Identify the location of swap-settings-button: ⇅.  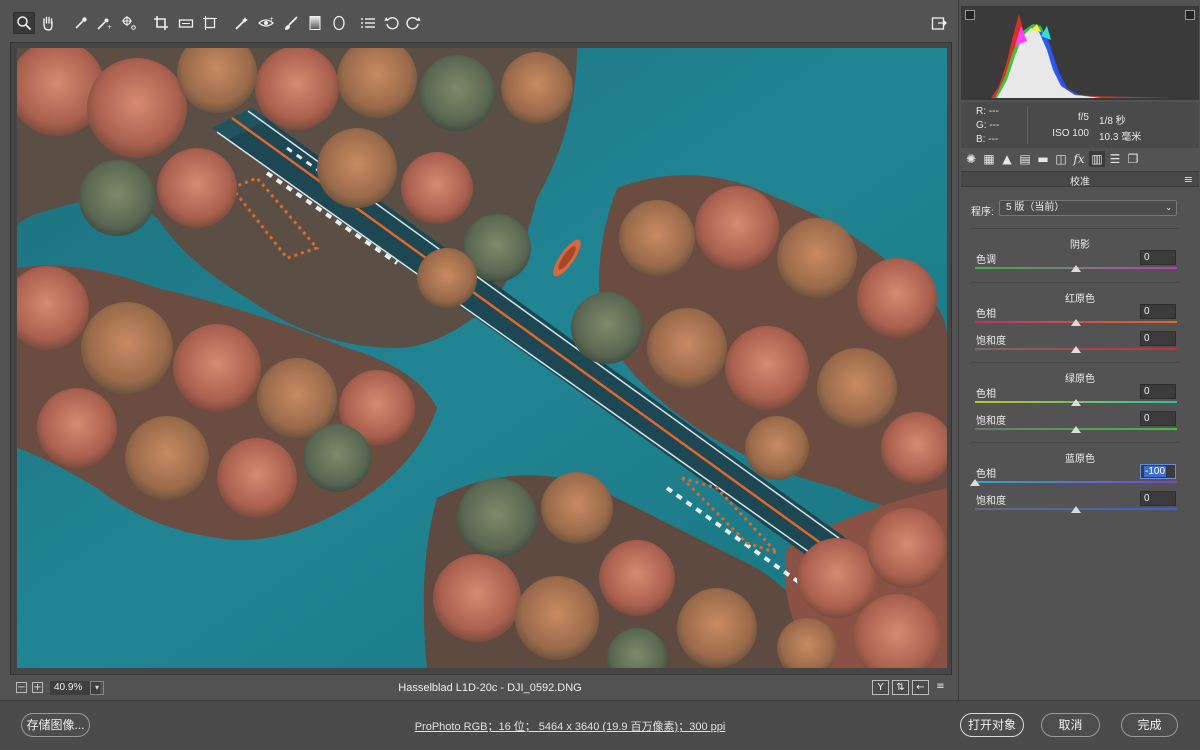
(900, 687).